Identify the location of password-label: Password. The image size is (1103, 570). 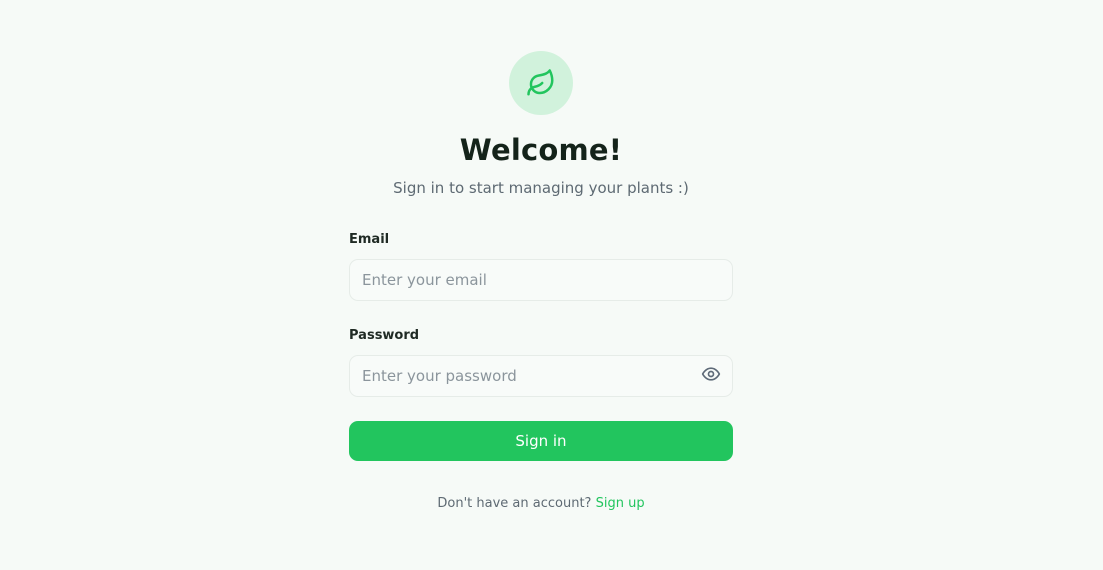
(384, 335).